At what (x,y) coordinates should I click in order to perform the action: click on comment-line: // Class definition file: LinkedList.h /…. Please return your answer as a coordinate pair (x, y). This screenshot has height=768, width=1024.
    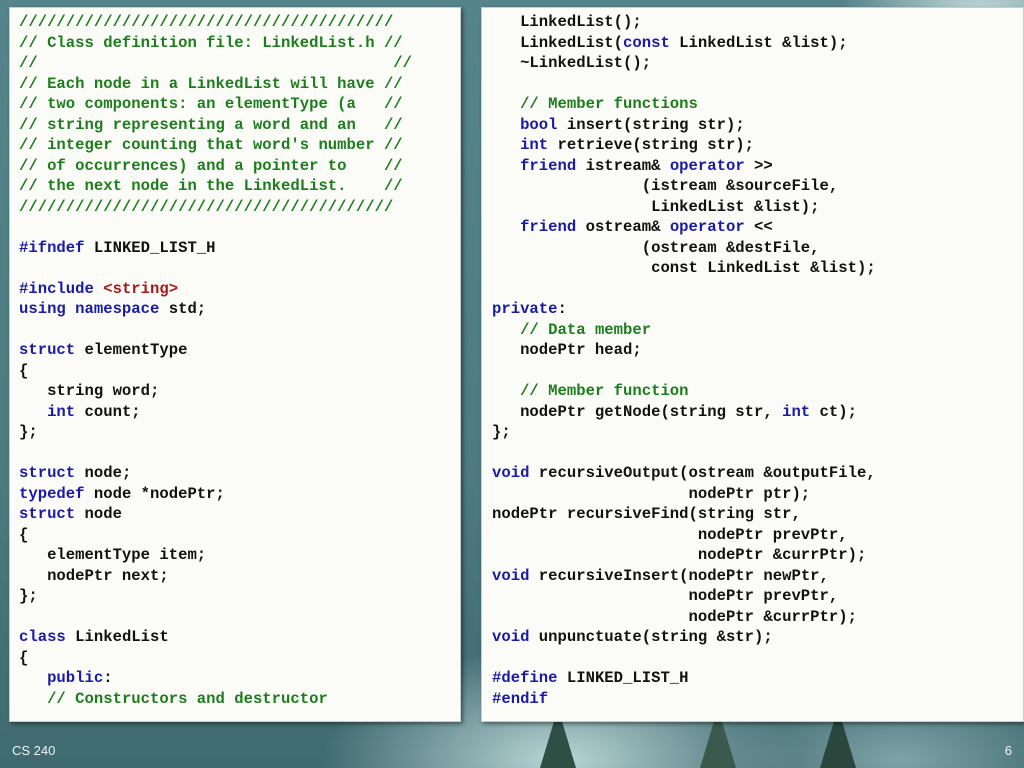
    Looking at the image, I should click on (211, 42).